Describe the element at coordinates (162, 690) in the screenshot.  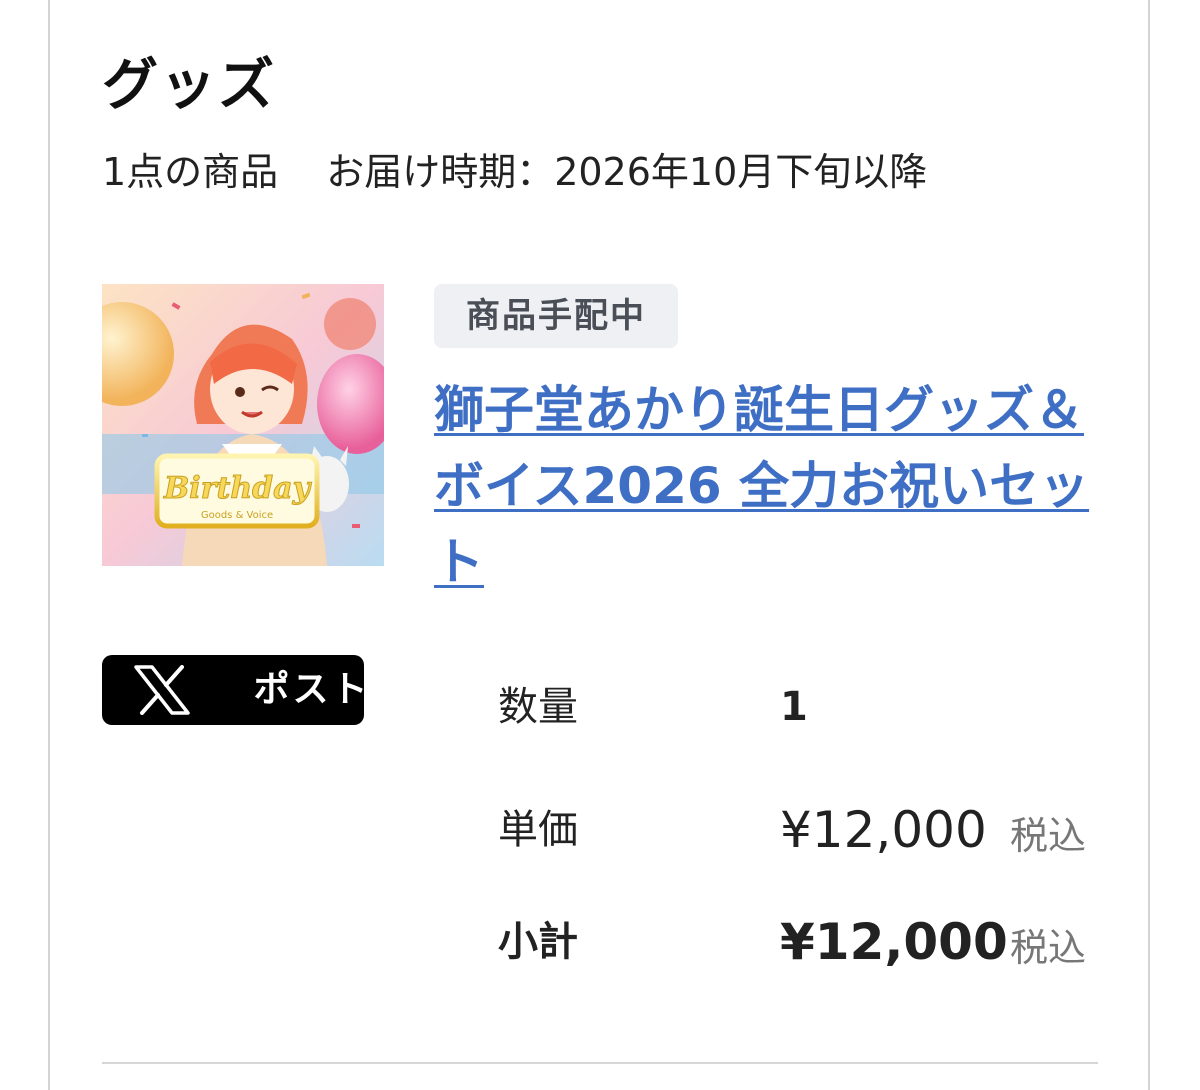
I see `x-logo-icon` at that location.